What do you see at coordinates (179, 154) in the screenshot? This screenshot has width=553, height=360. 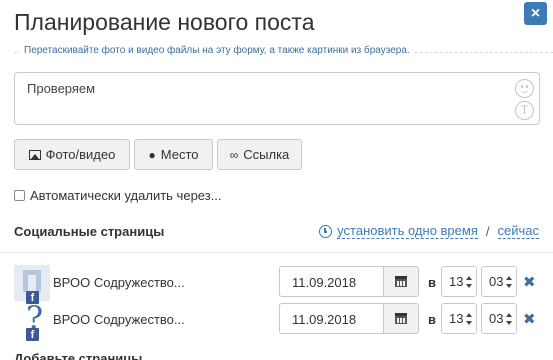 I see `place-label: Место` at bounding box center [179, 154].